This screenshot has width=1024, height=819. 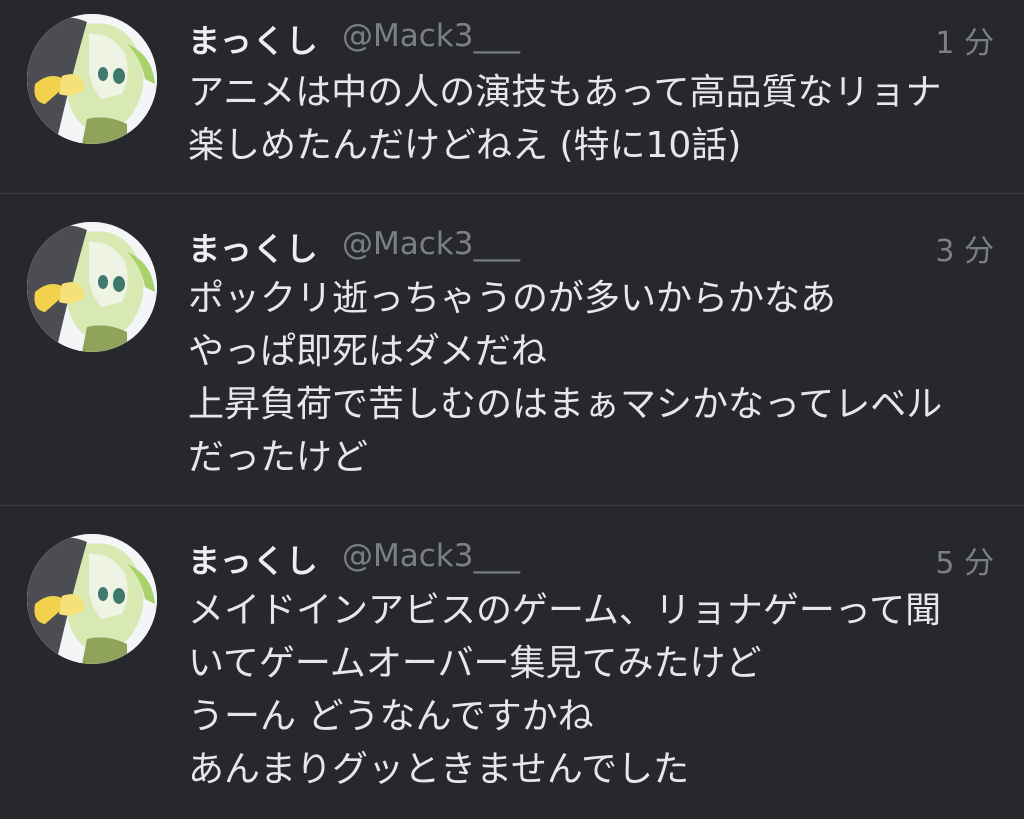 I want to click on tweet-text: アニメは中の人の演技もあって高品質なリョナ 楽しめたんだけどねえ (特に10話), so click(x=593, y=119).